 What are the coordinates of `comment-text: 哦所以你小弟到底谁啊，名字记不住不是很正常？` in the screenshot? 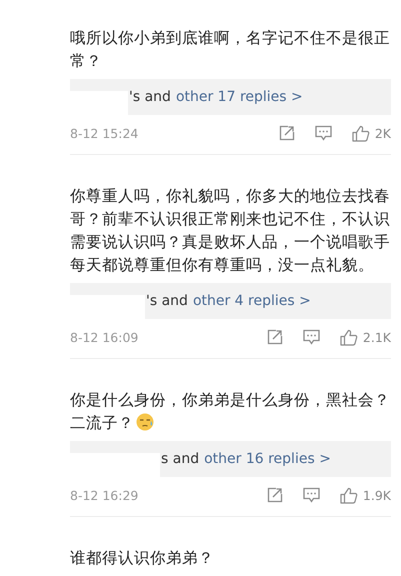 It's located at (230, 50).